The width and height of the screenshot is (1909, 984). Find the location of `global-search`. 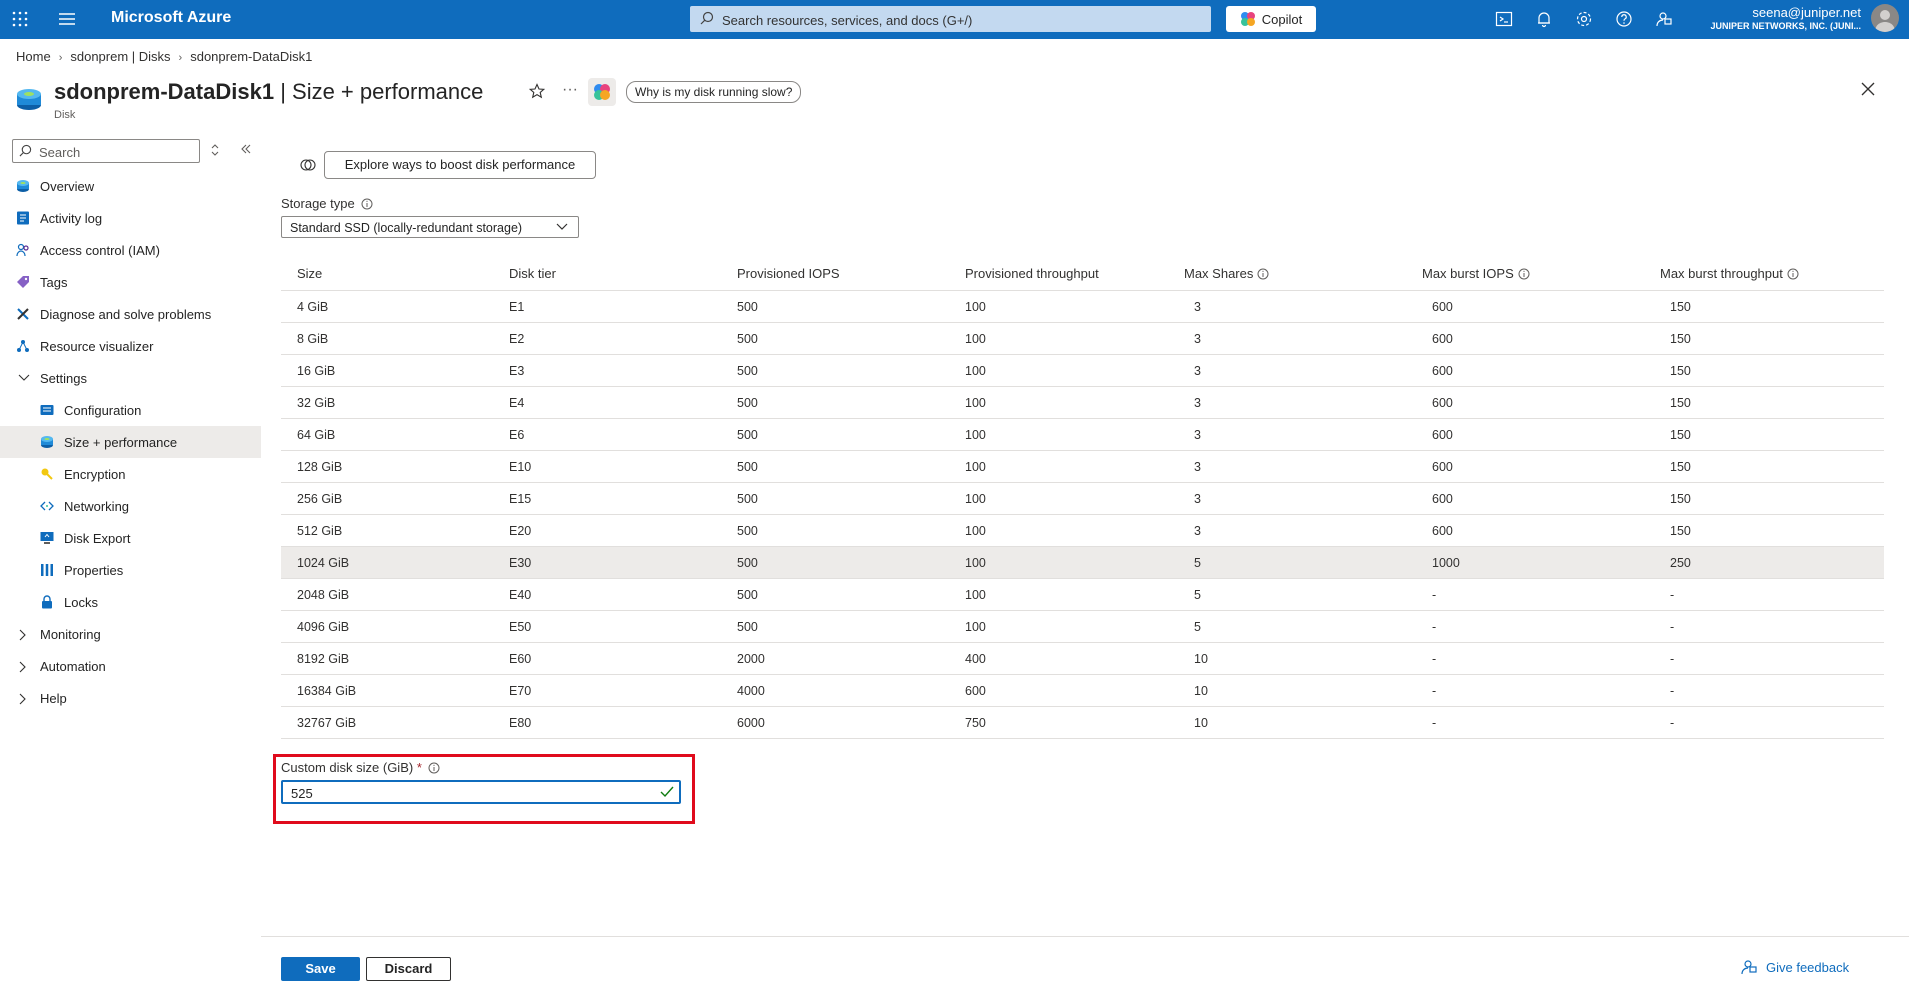

global-search is located at coordinates (950, 19).